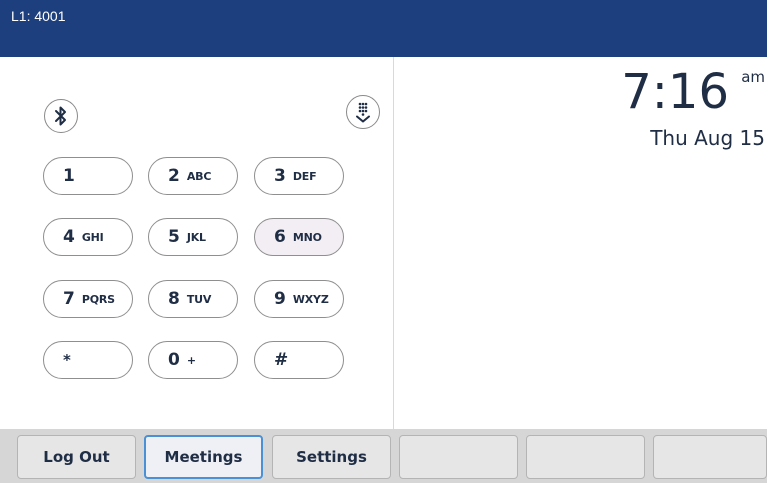 The height and width of the screenshot is (483, 767). I want to click on clock-time: 7:16, so click(675, 92).